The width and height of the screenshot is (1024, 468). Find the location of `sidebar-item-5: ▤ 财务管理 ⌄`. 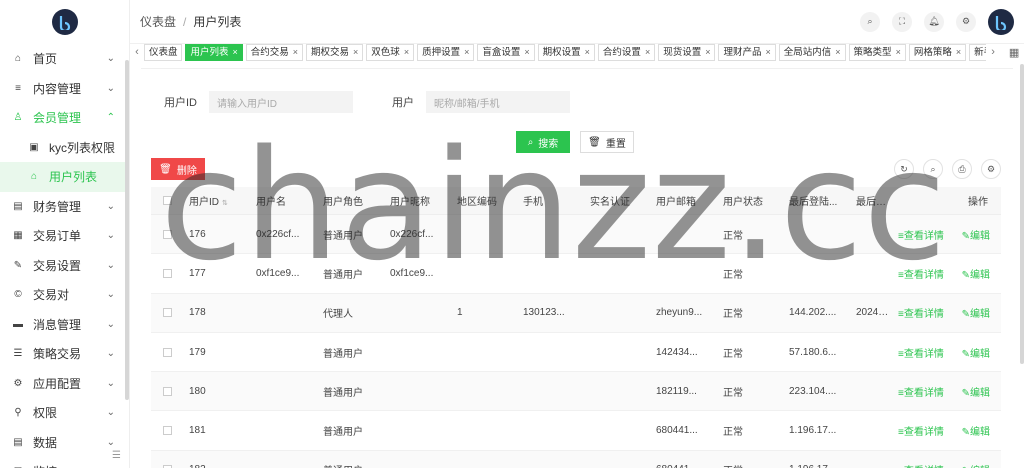

sidebar-item-5: ▤ 财务管理 ⌄ is located at coordinates (64, 207).